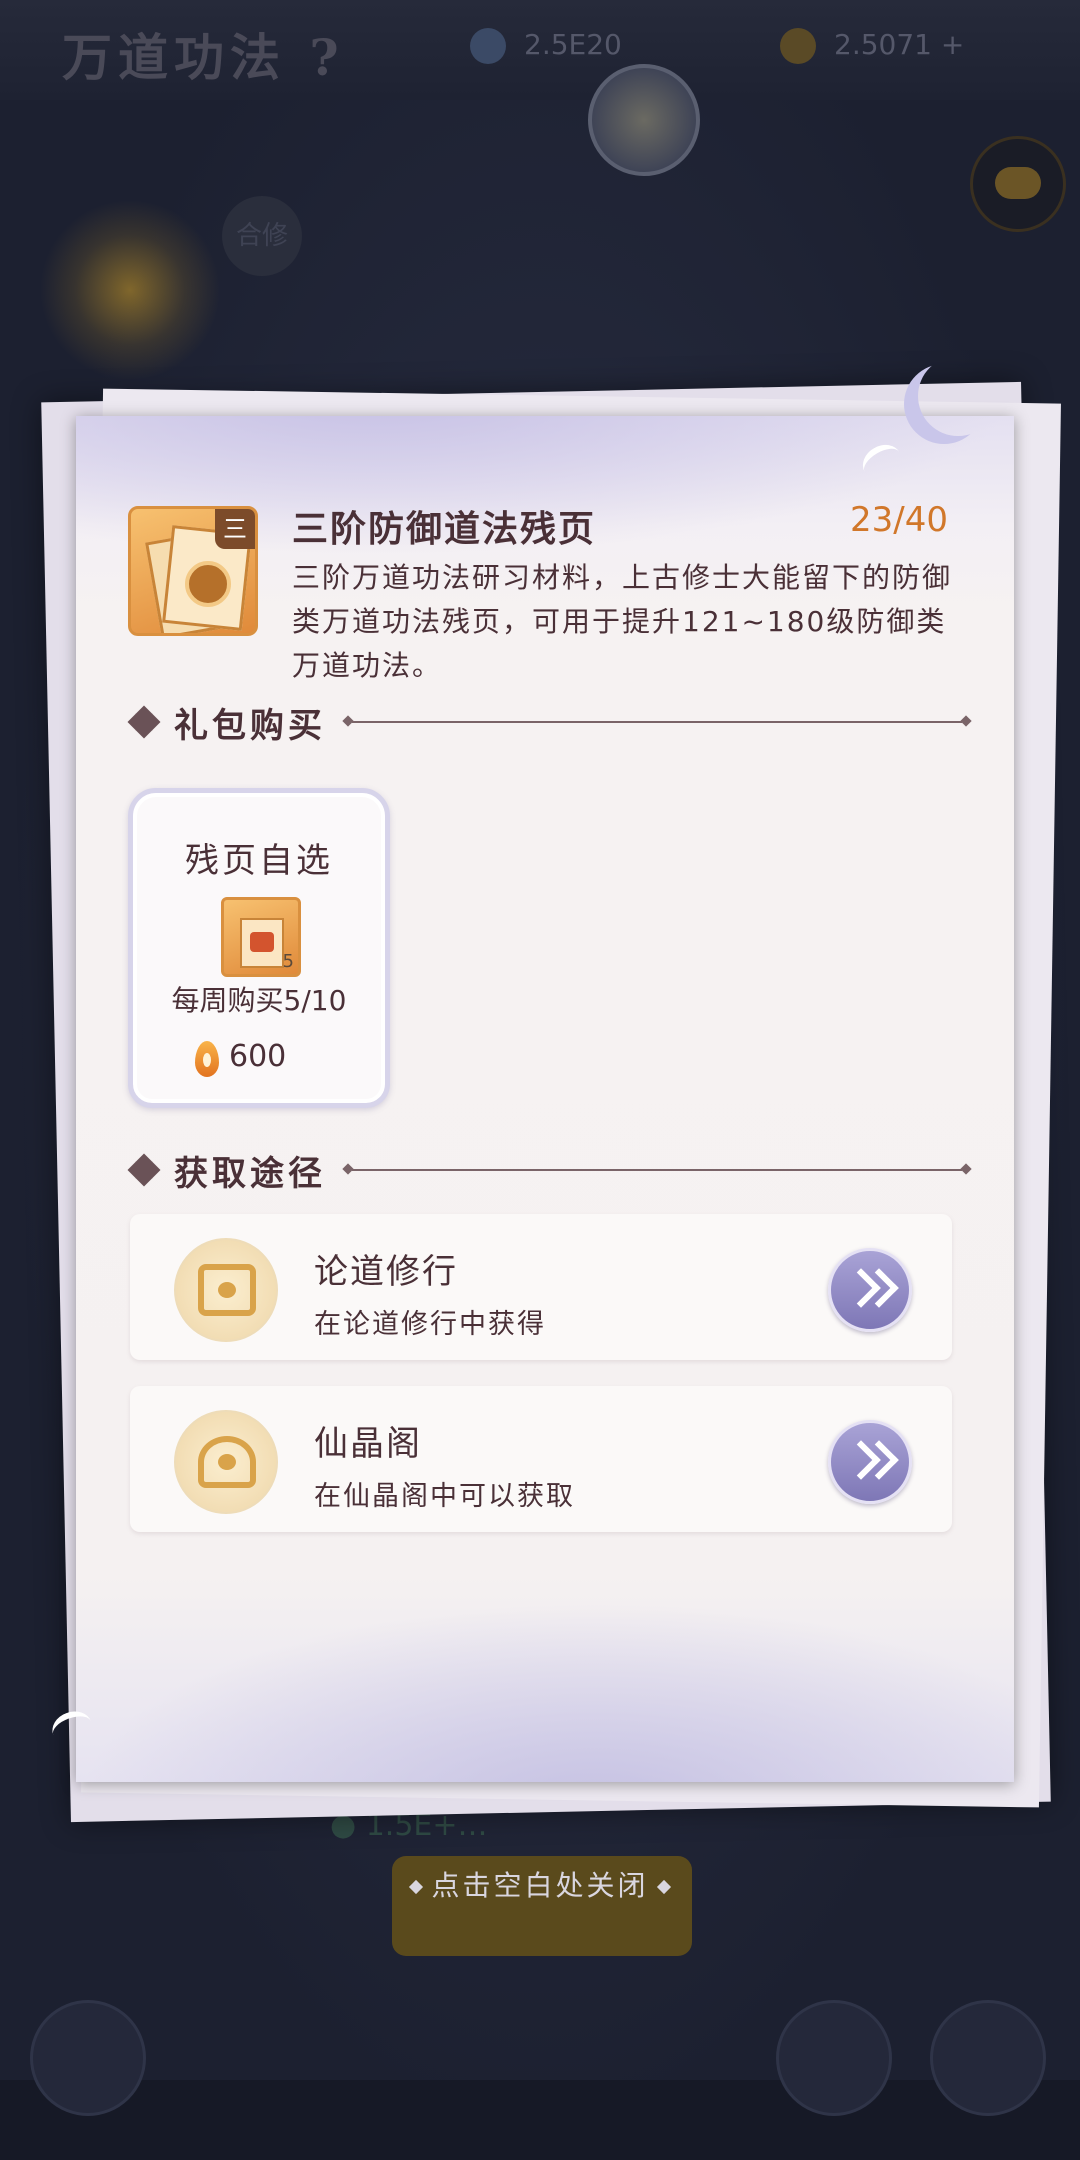 The height and width of the screenshot is (2160, 1080). I want to click on chat-icon, so click(1018, 184).